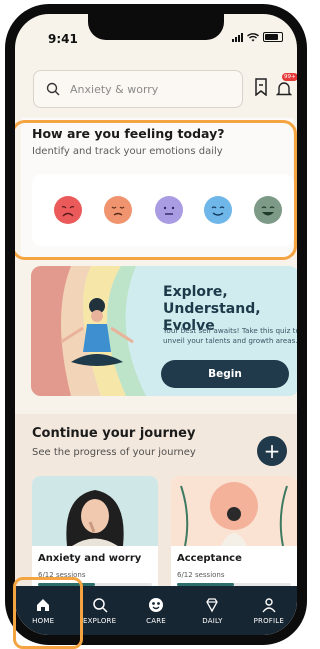 This screenshot has width=320, height=649. Describe the element at coordinates (195, 292) in the screenshot. I see `explore-title-line1: Explore,` at that location.